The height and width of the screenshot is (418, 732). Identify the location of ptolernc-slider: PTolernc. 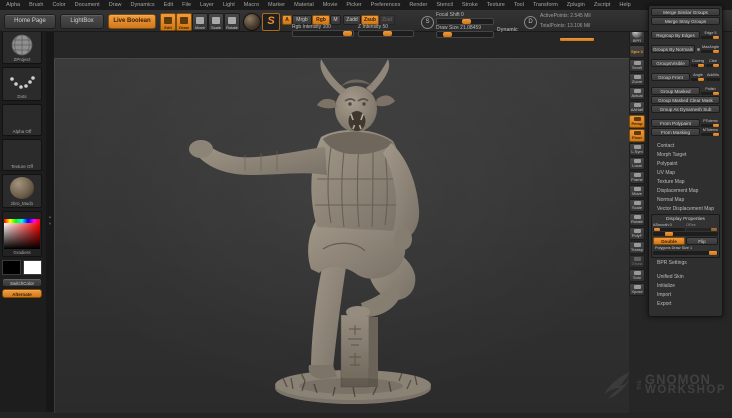
(710, 123).